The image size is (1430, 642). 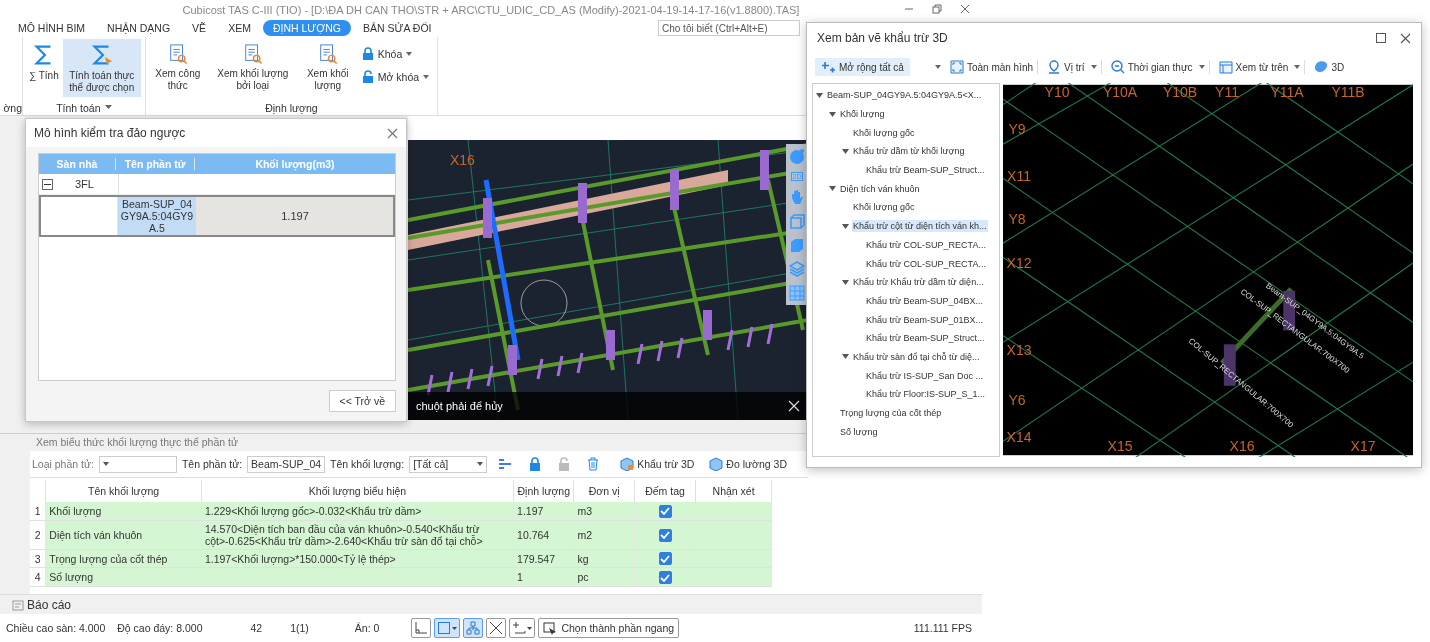 I want to click on dropdown-field: [Tất cả], so click(x=448, y=464).